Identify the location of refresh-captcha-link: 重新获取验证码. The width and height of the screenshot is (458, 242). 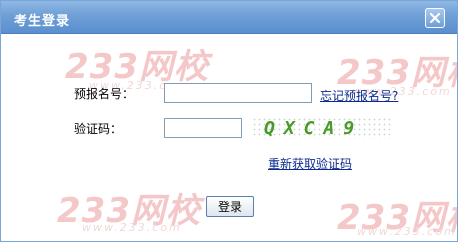
(310, 163).